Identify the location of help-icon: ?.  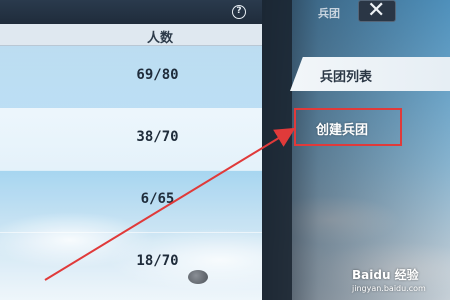
(239, 12).